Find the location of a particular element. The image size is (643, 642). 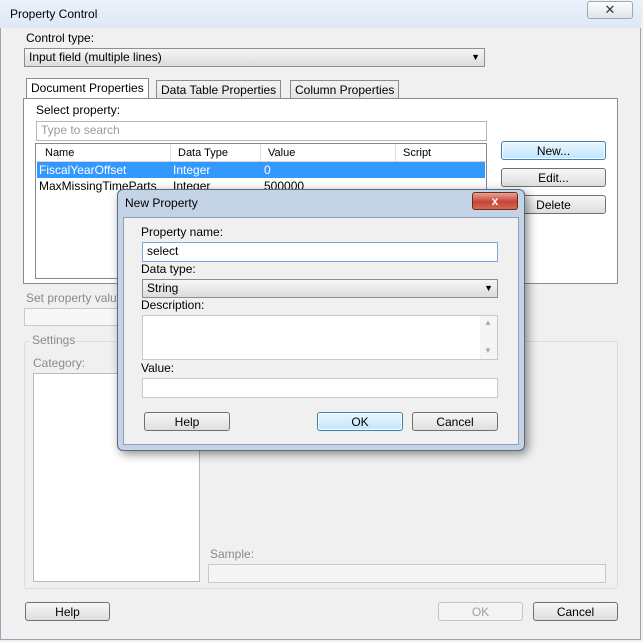

description-label: Description: is located at coordinates (173, 305).